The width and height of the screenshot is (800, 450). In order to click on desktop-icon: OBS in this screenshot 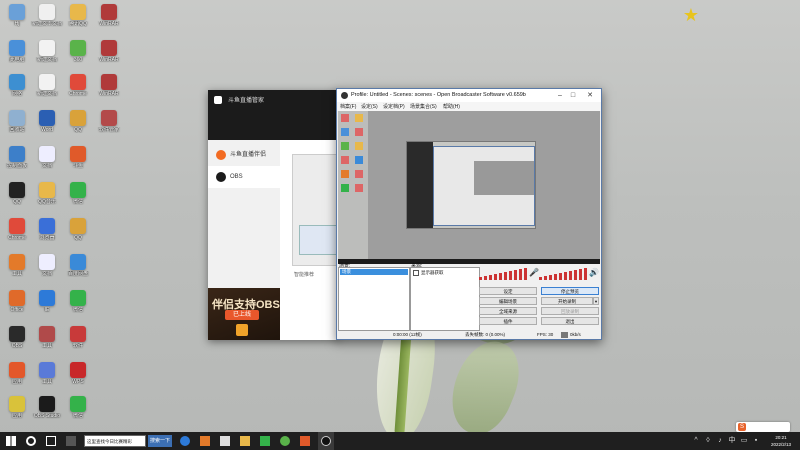, I will do `click(17, 337)`.